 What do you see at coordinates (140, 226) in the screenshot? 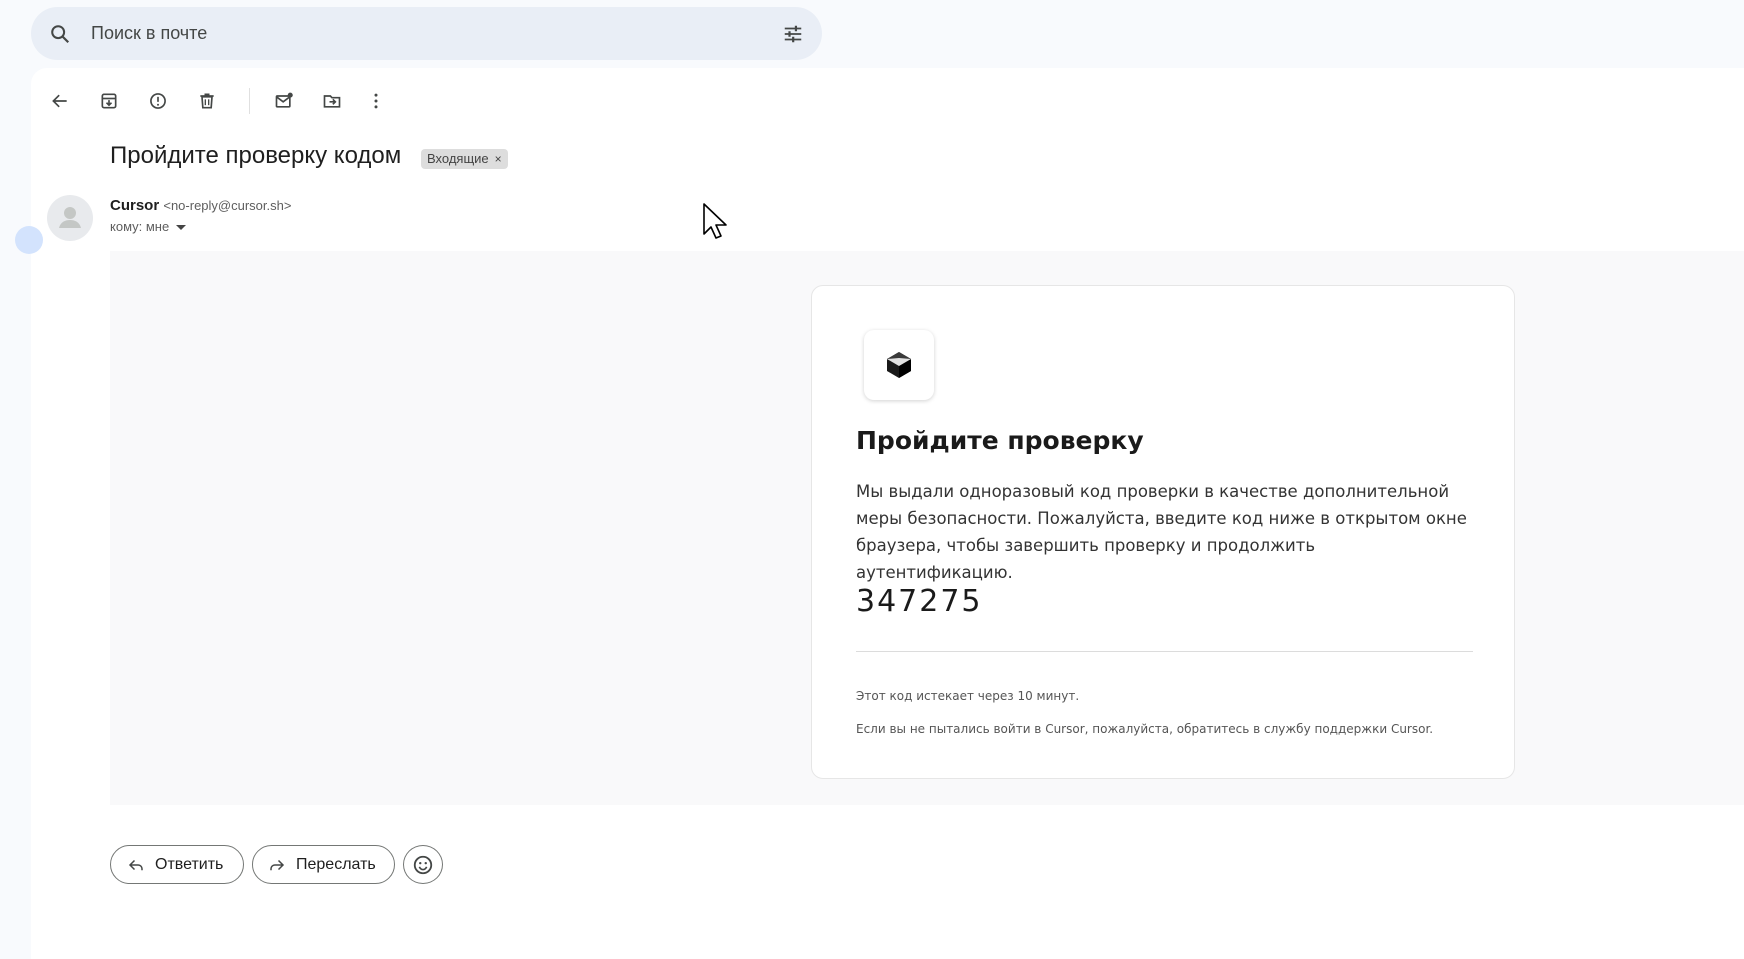
I see `recipient-text: кому: мне` at bounding box center [140, 226].